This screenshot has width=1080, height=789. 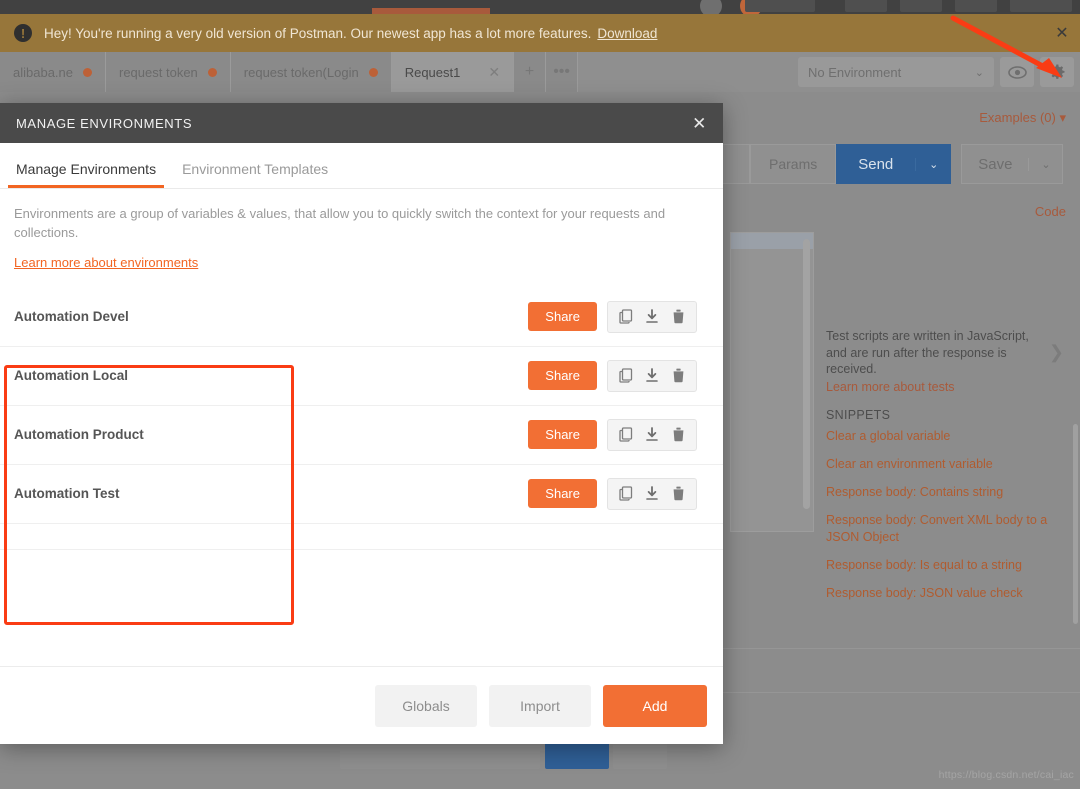 I want to click on environment-row: Automation Devel Share, so click(x=361, y=317).